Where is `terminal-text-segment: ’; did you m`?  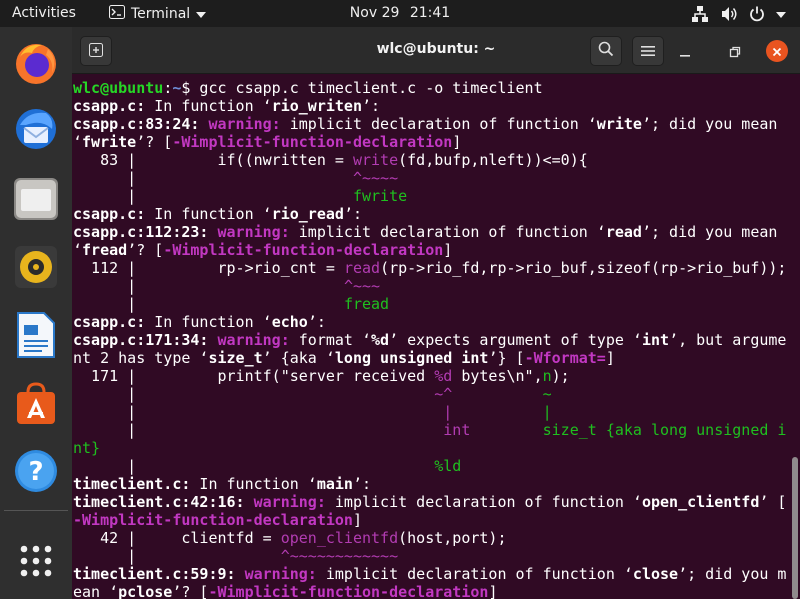 terminal-text-segment: ’; did you m is located at coordinates (732, 574).